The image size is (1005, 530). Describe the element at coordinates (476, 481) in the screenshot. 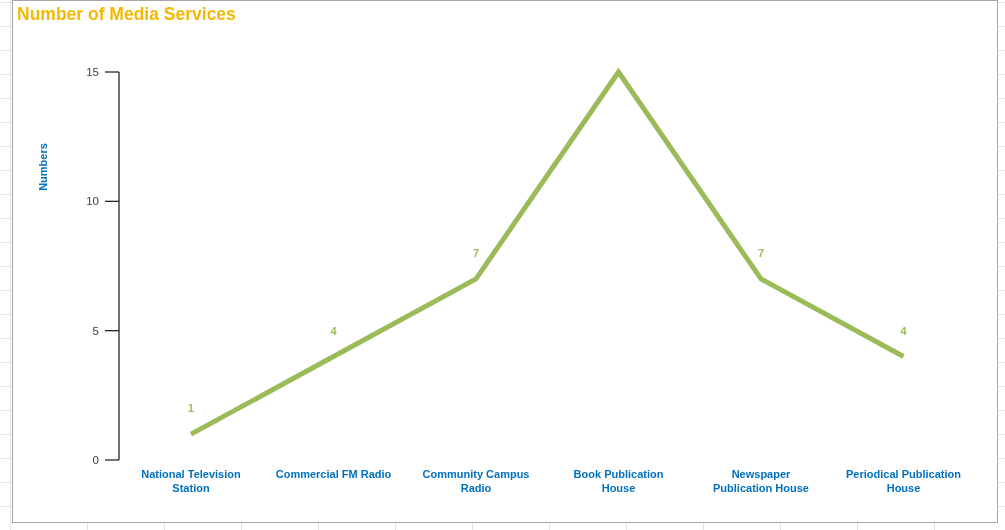

I see `category-label: Community Campus Radio` at that location.